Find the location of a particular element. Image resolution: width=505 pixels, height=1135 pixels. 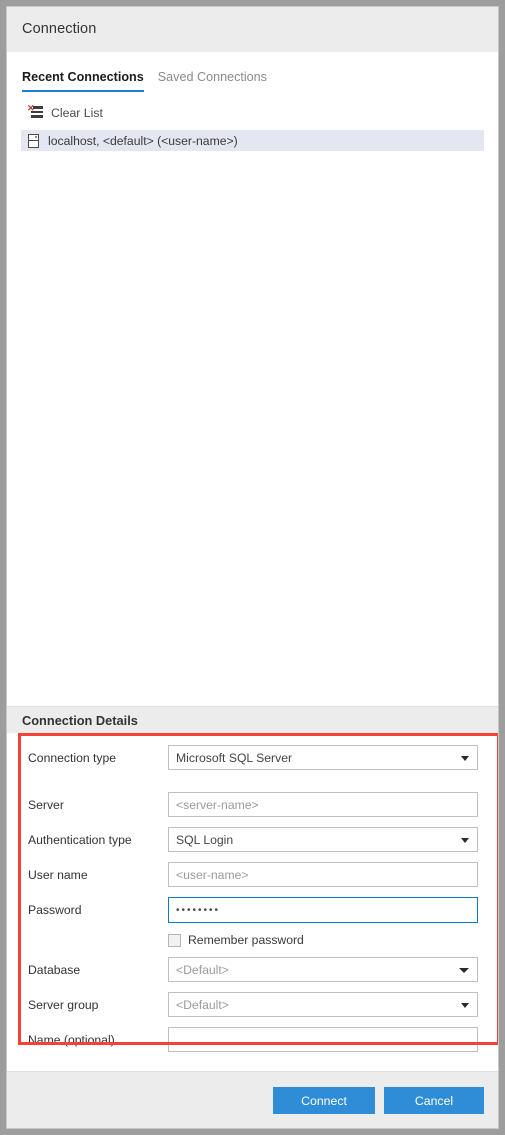

list-item: localhost, <default> (<user-name>) is located at coordinates (252, 140).